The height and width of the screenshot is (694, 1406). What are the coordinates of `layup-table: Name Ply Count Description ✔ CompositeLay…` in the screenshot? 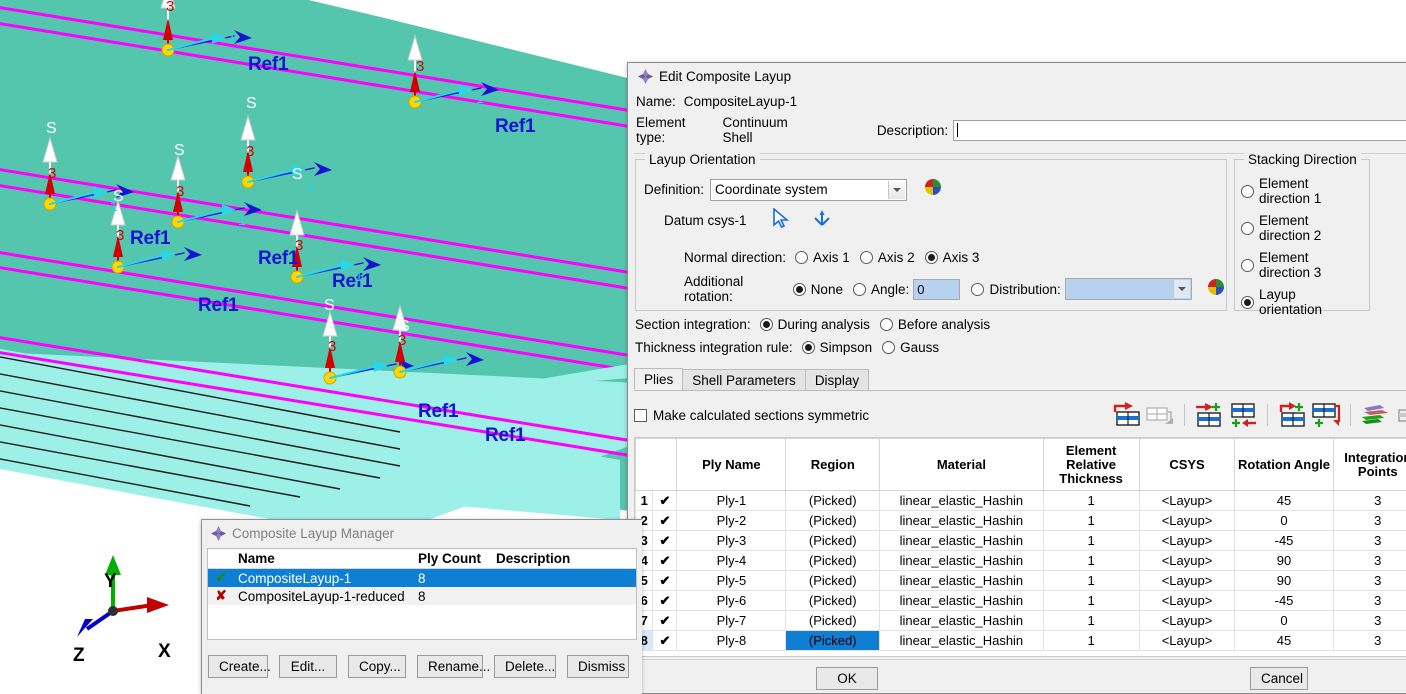 It's located at (422, 577).